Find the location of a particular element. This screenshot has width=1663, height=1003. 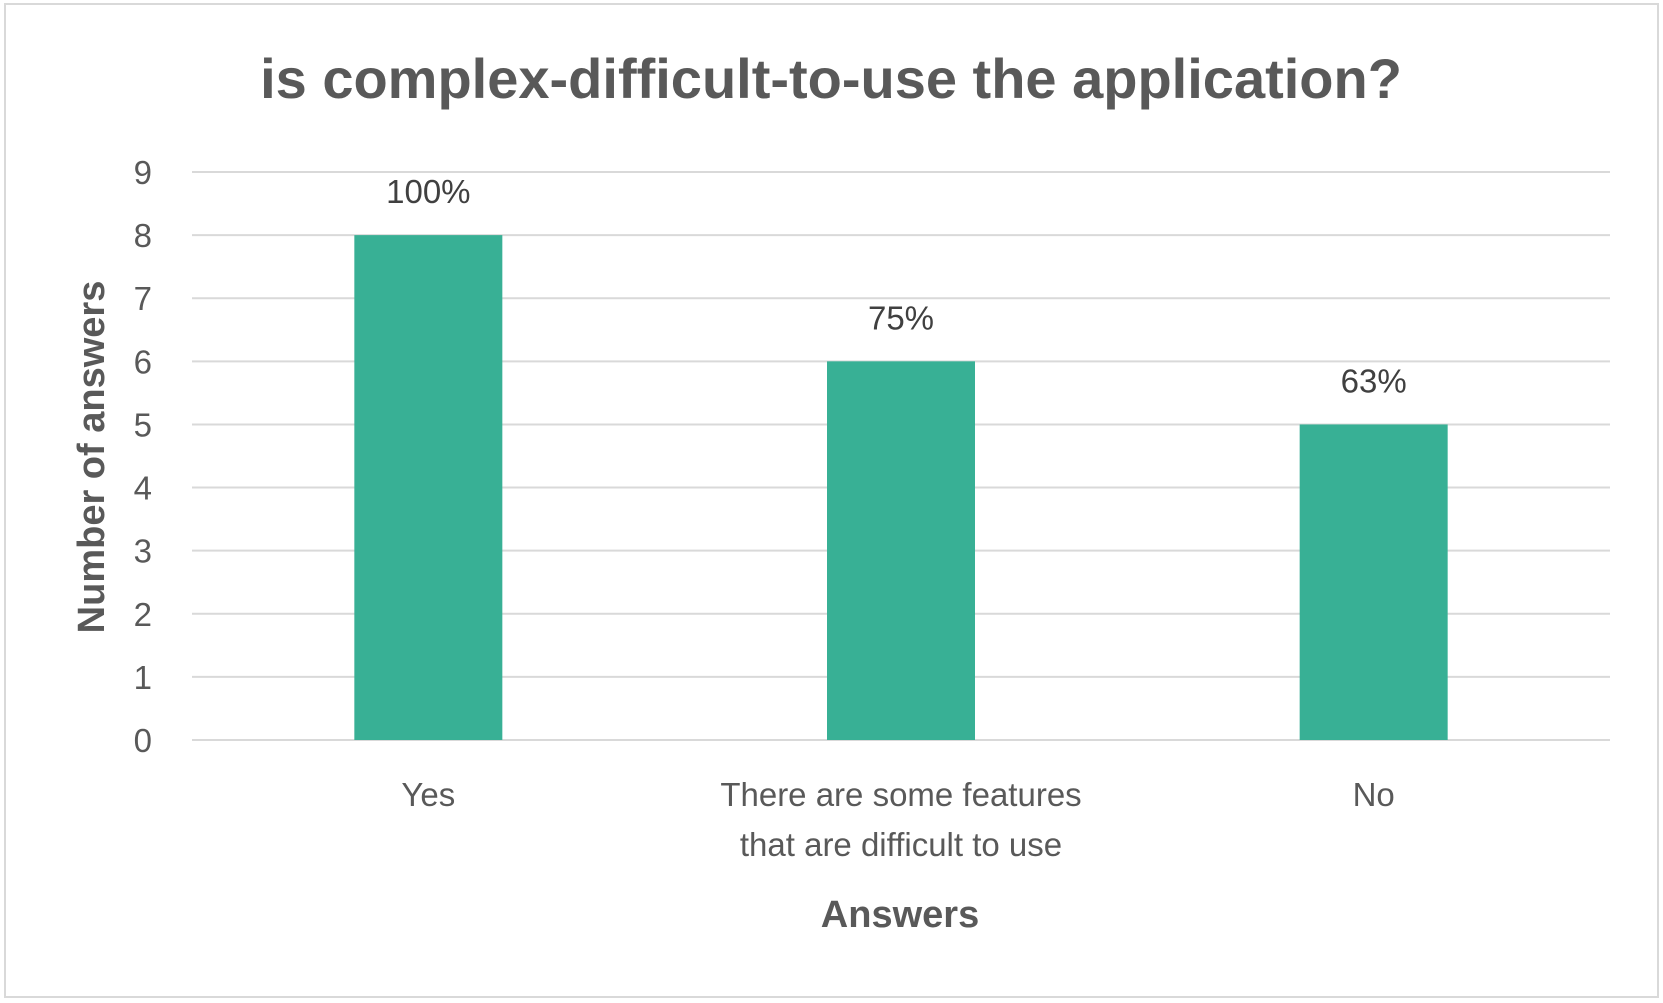

data-label: 63% is located at coordinates (1374, 380).